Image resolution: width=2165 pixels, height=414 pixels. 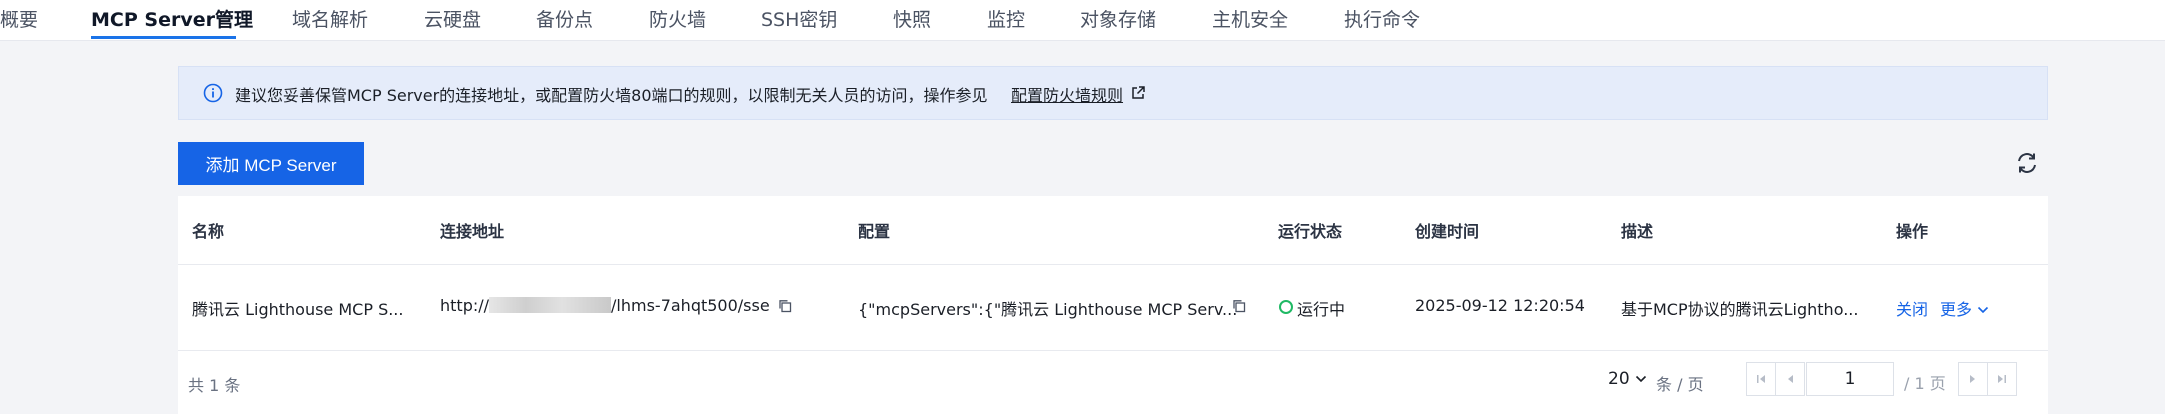 I want to click on tab-dns: 域名解析, so click(x=330, y=18).